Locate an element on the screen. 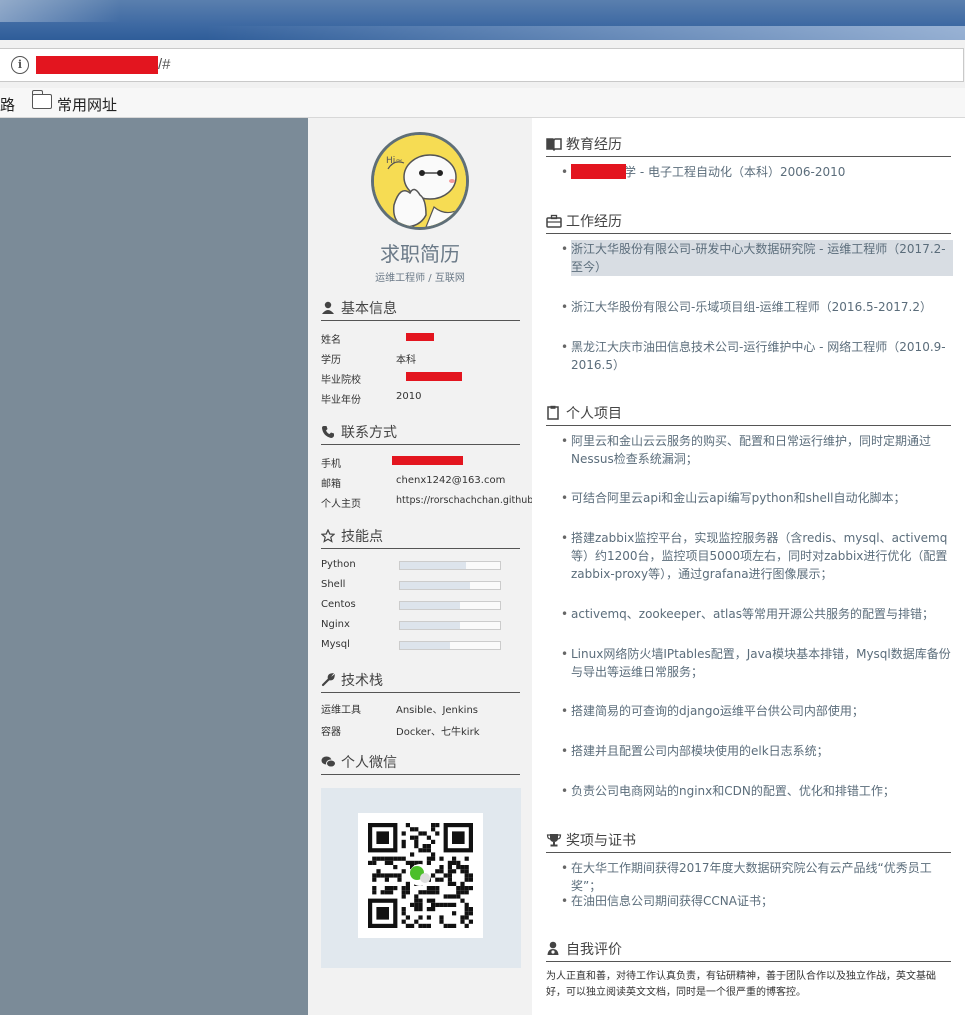  folder-icon is located at coordinates (41, 99).